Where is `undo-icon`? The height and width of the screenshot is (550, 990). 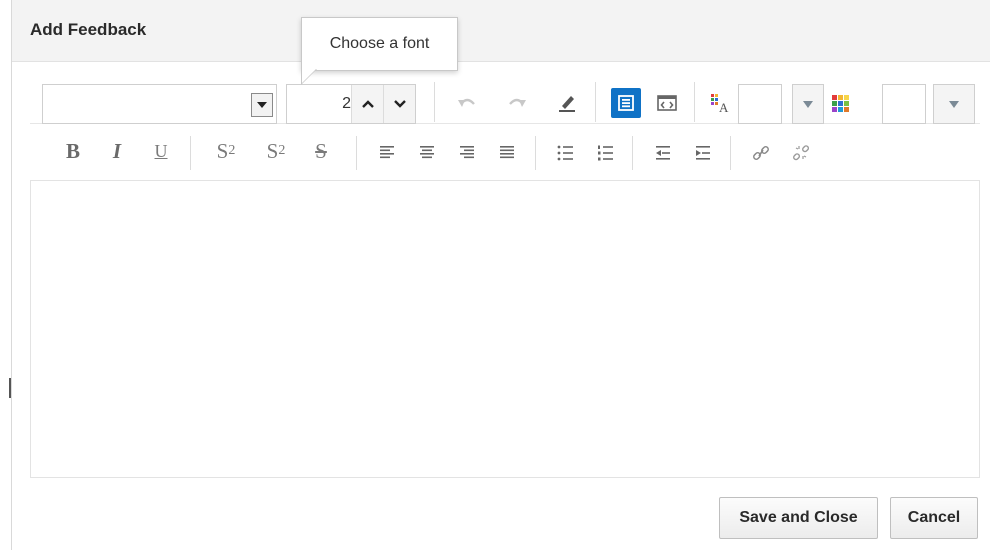
undo-icon is located at coordinates (466, 102).